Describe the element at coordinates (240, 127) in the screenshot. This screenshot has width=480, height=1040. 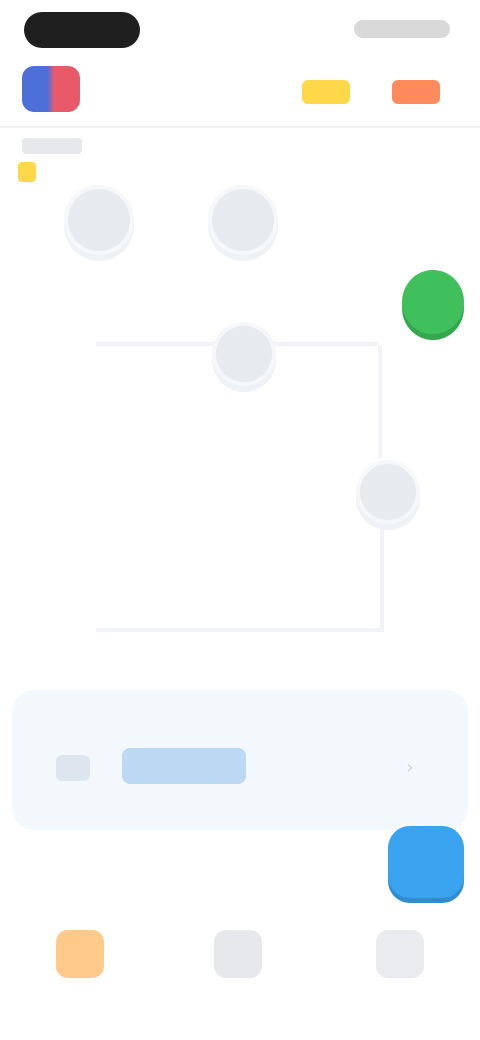
I see `header-divider` at that location.